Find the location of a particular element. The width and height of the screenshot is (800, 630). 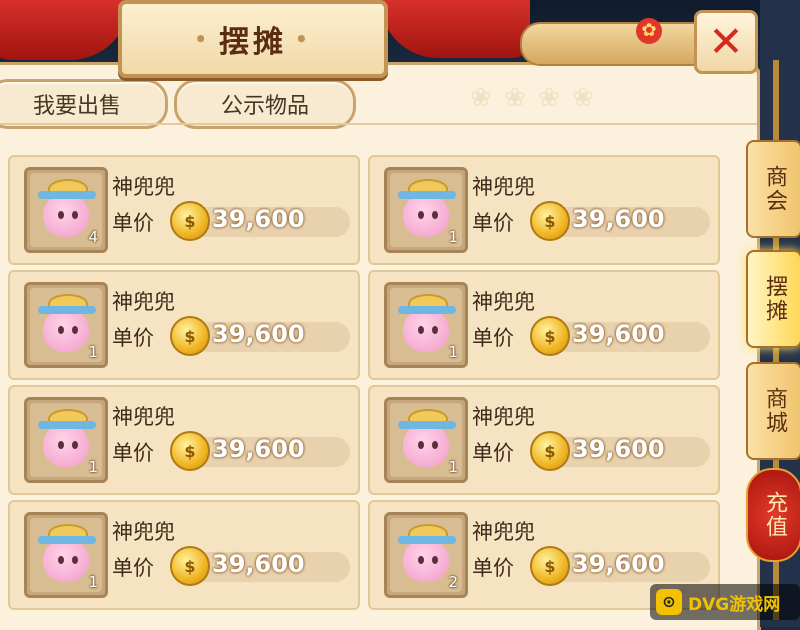

close-icon: ✕ is located at coordinates (726, 41).